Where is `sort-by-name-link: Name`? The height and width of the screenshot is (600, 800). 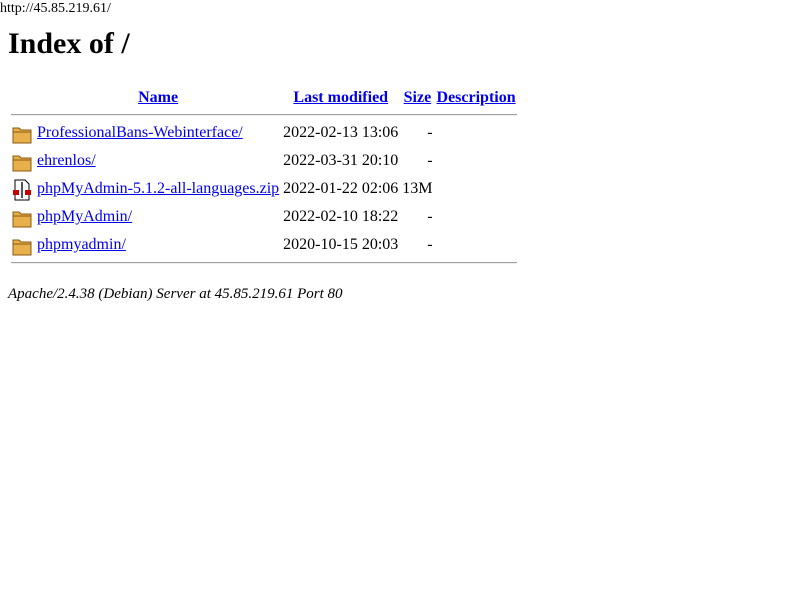
sort-by-name-link: Name is located at coordinates (158, 97).